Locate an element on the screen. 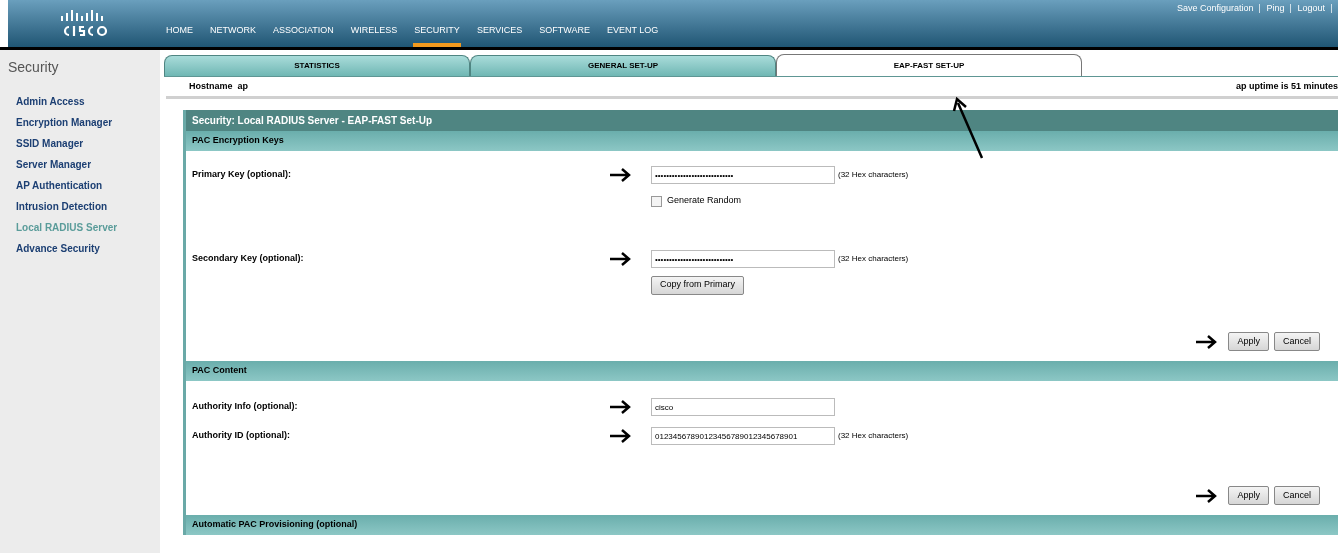 Image resolution: width=1338 pixels, height=553 pixels. form-button: Copy from Primary is located at coordinates (697, 285).